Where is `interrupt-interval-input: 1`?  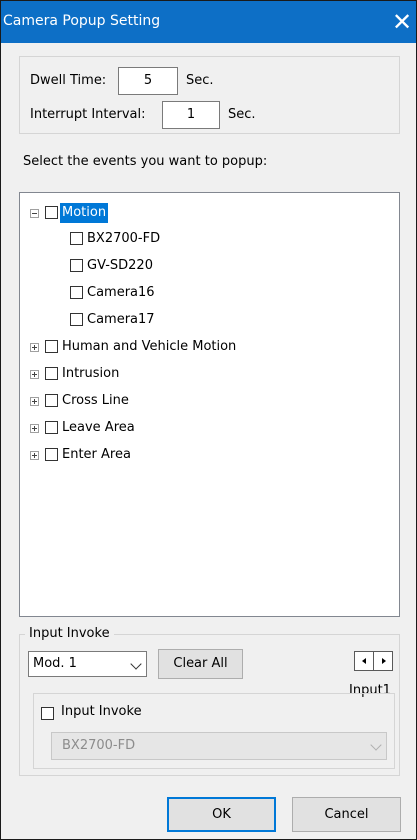 interrupt-interval-input: 1 is located at coordinates (191, 115).